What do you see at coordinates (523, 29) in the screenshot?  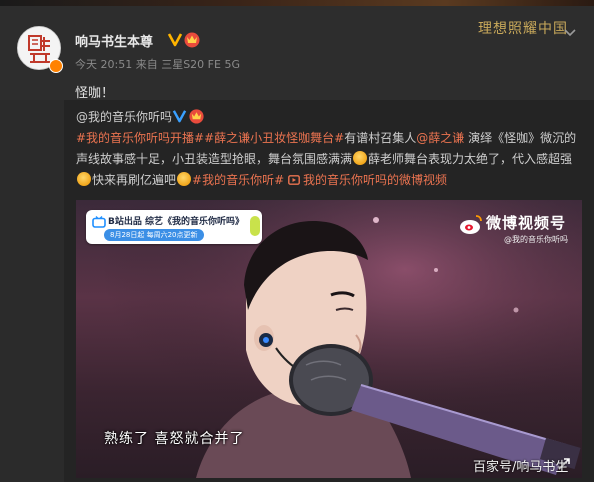 I see `brand-text: 理想照耀中国` at bounding box center [523, 29].